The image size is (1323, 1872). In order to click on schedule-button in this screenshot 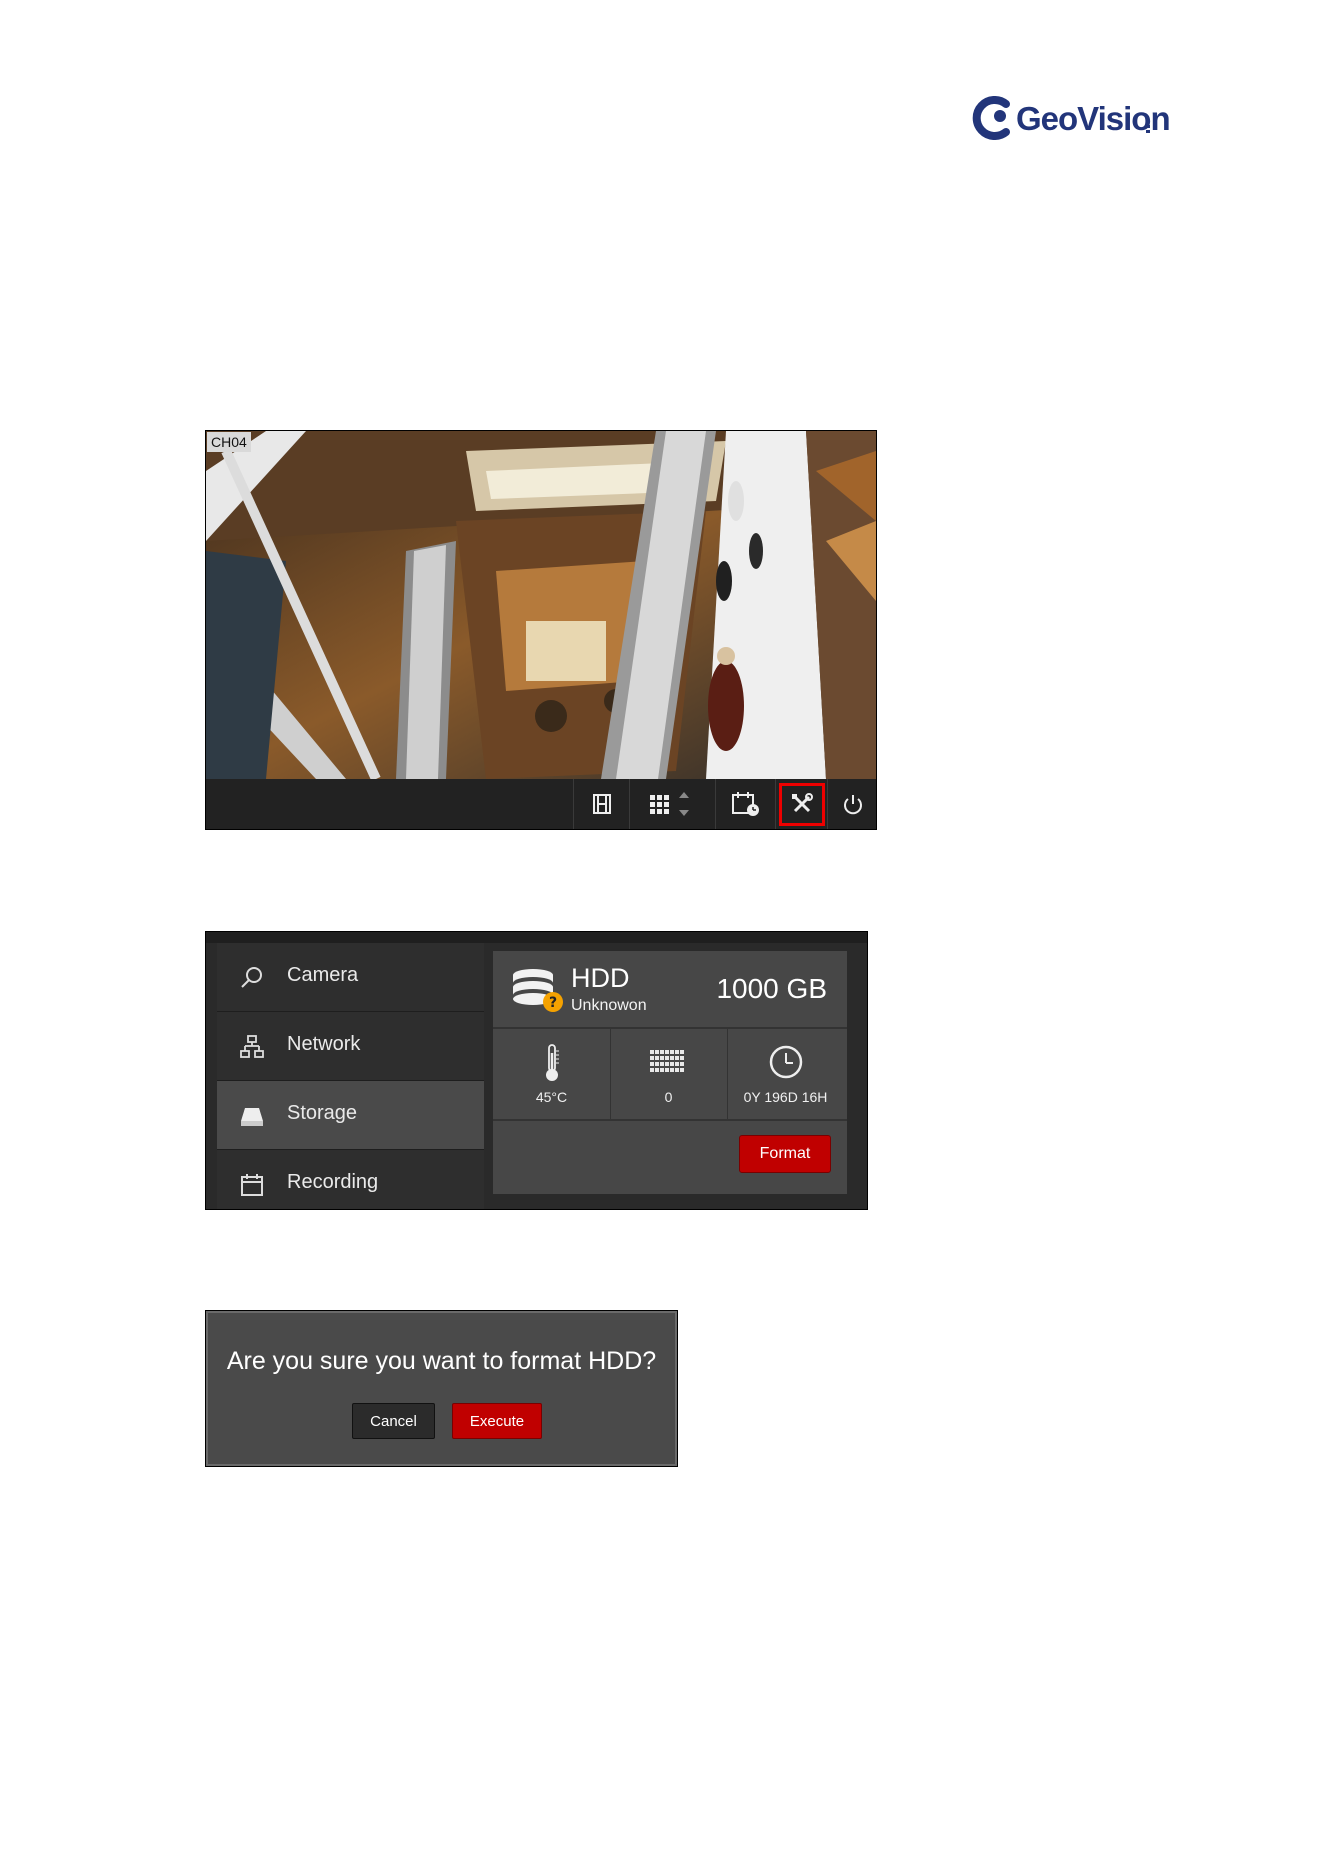, I will do `click(745, 804)`.